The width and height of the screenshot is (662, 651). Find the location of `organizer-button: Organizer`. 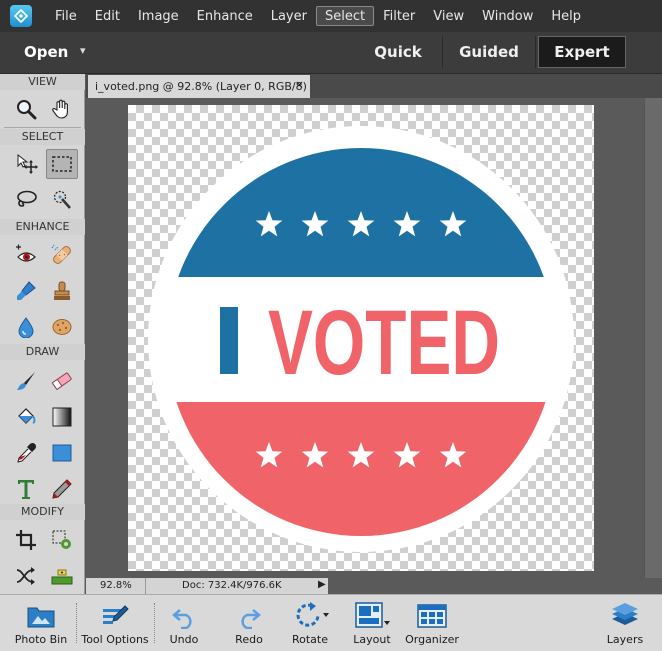

organizer-button: Organizer is located at coordinates (432, 623).